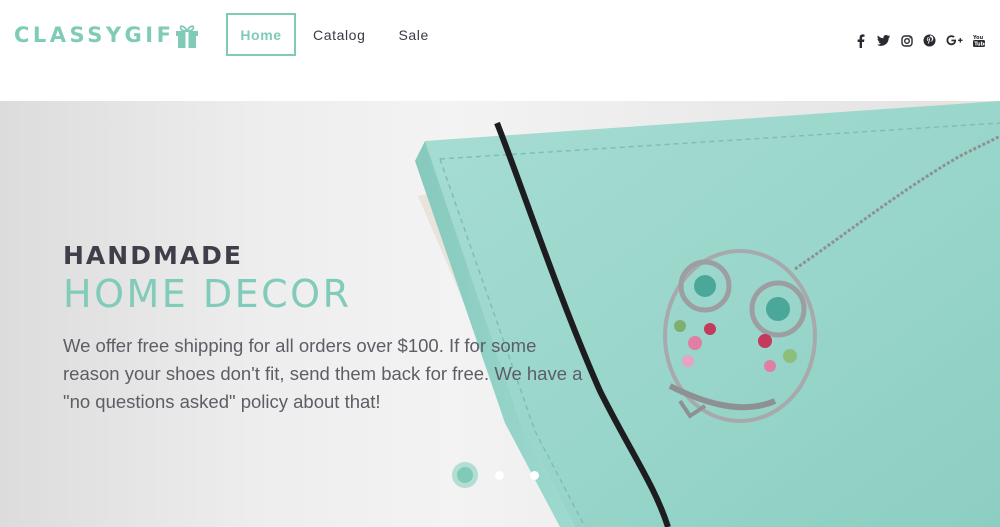 The width and height of the screenshot is (1000, 527). I want to click on nav-sale: Sale, so click(413, 34).